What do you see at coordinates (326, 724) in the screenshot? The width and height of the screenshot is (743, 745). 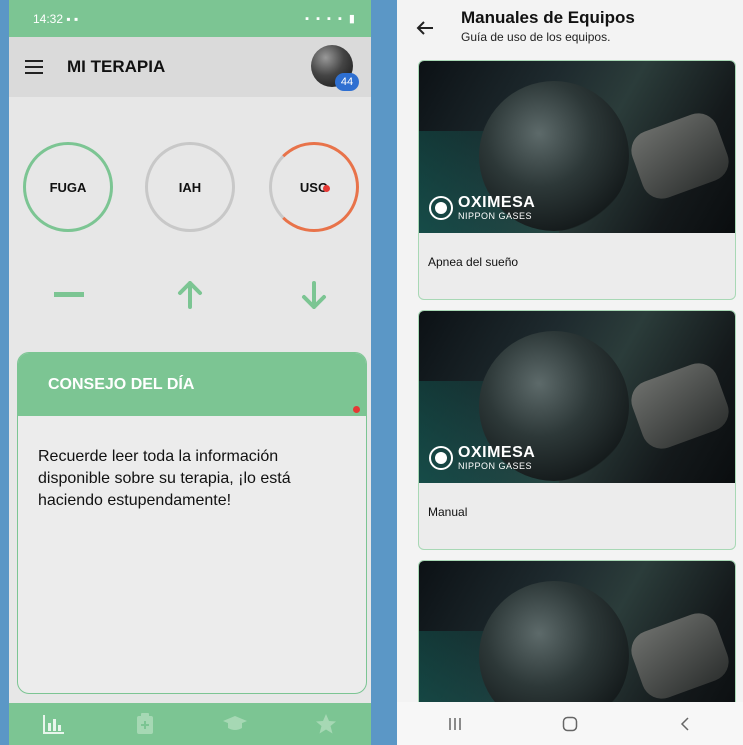 I see `star-icon` at bounding box center [326, 724].